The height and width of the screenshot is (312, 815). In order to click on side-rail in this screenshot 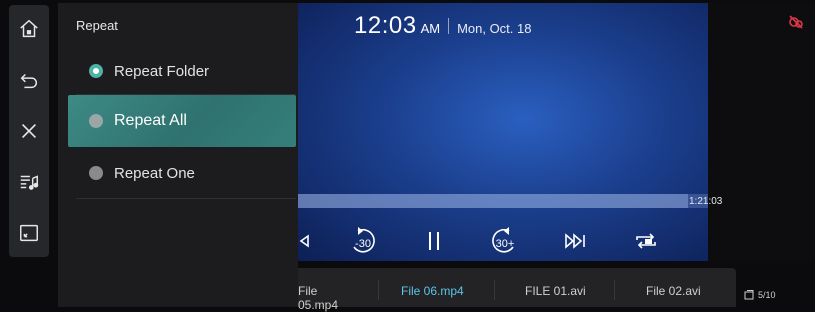, I will do `click(29, 131)`.